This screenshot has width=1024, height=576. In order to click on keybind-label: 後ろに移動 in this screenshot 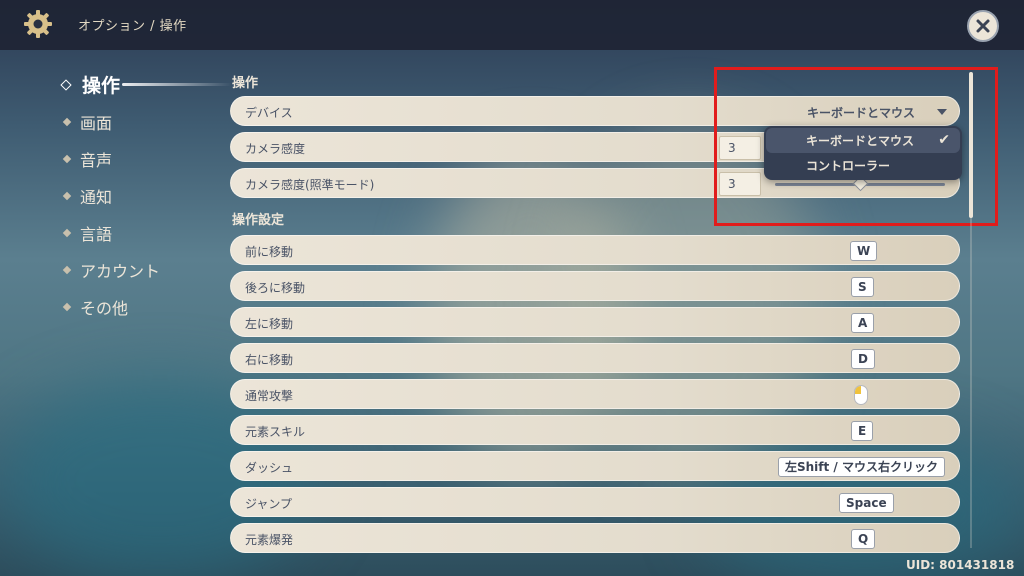, I will do `click(275, 288)`.